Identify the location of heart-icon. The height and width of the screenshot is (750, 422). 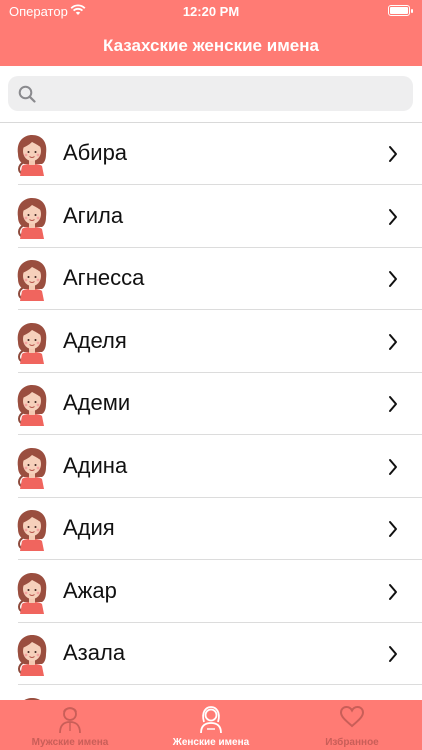
(352, 716).